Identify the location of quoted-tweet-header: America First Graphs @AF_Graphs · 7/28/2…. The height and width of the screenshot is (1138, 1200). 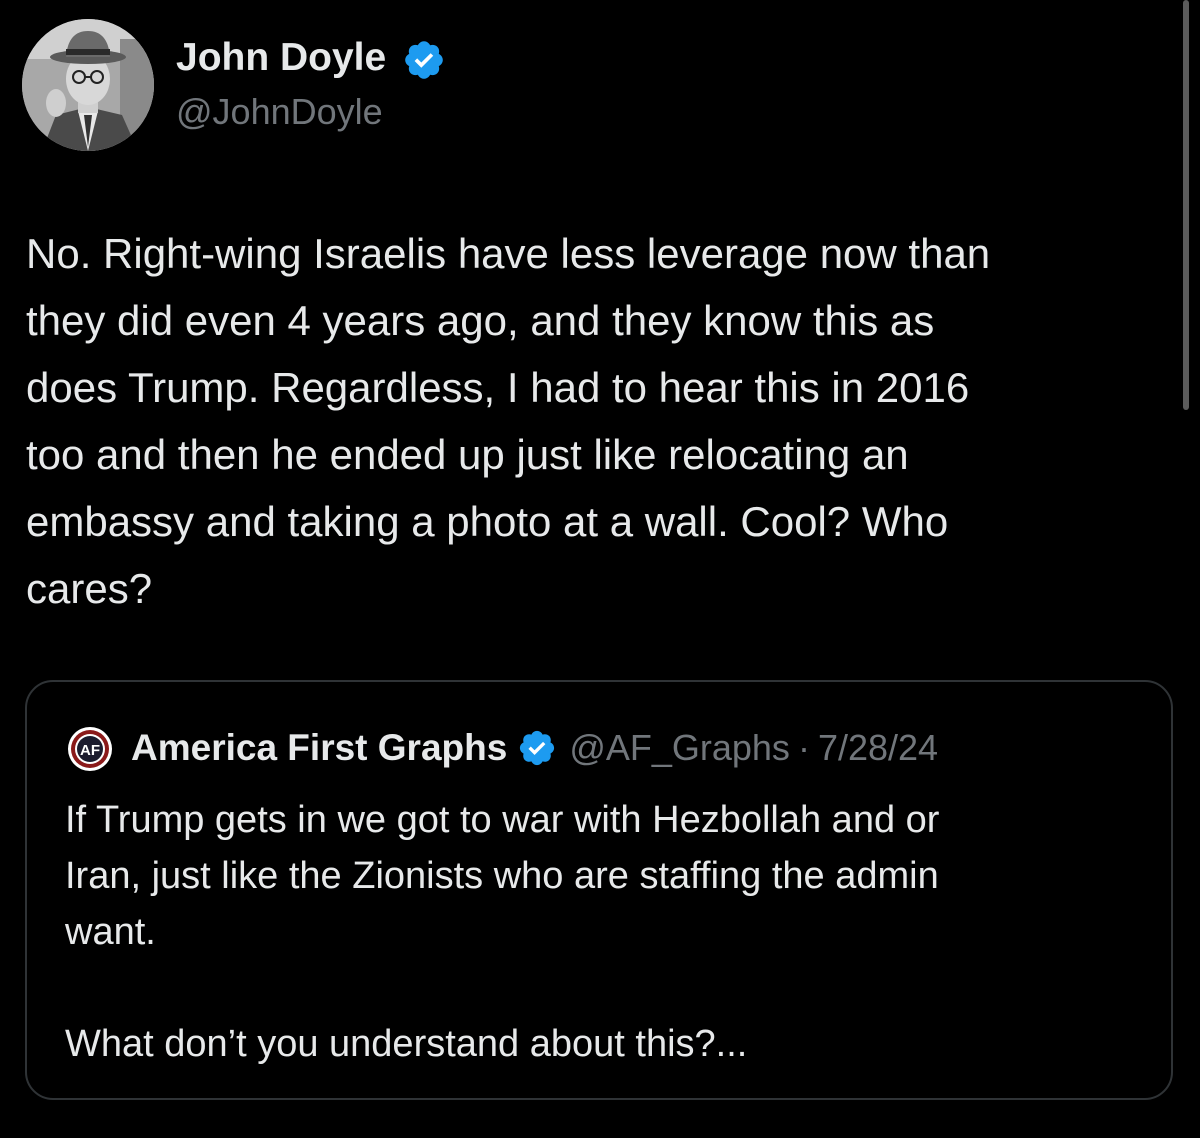
(534, 748).